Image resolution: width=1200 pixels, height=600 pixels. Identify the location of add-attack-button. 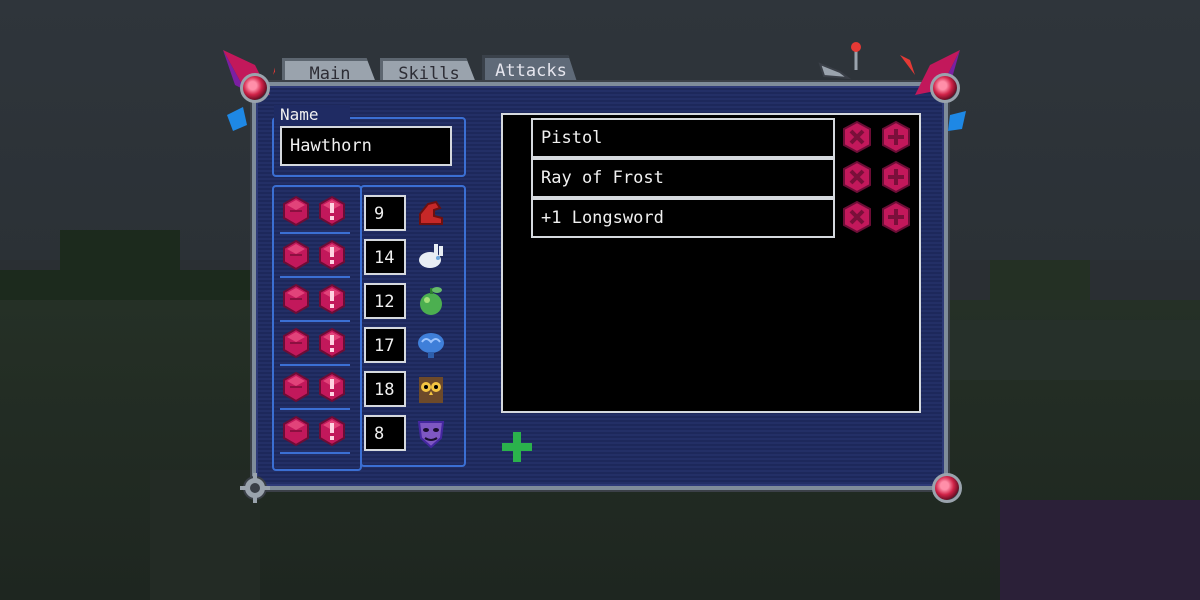
(517, 447).